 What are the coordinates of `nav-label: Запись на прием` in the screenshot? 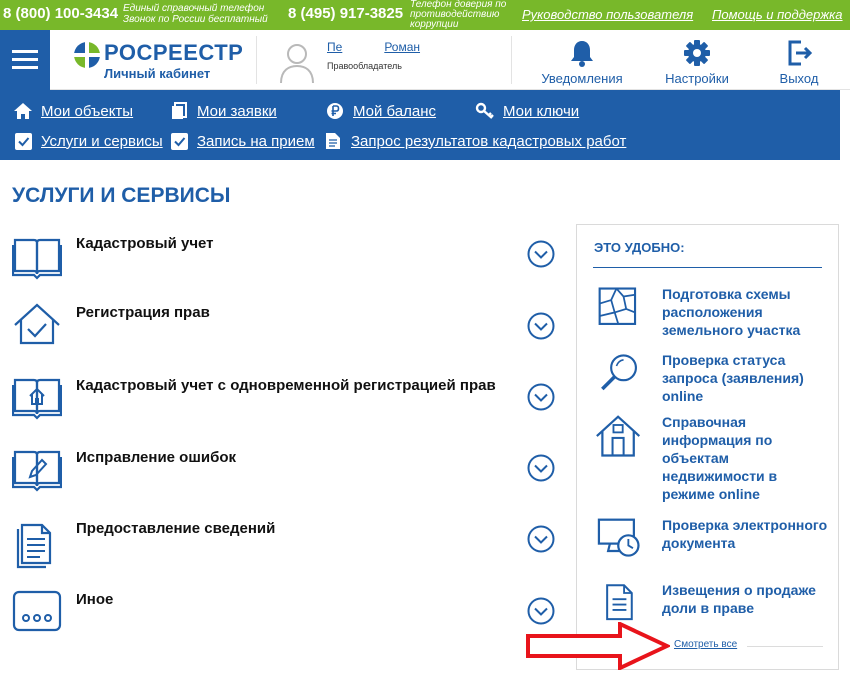 It's located at (256, 141).